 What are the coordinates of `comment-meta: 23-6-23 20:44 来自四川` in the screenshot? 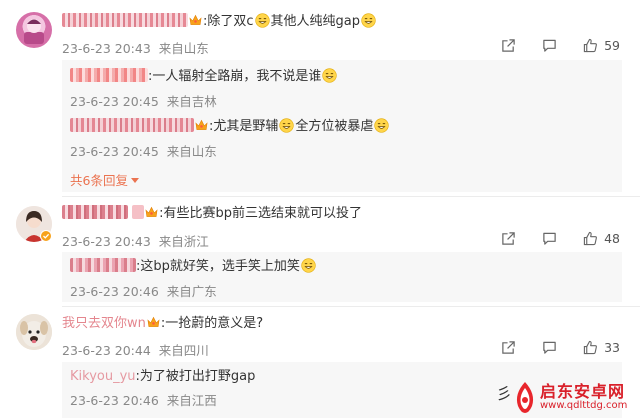 It's located at (135, 349).